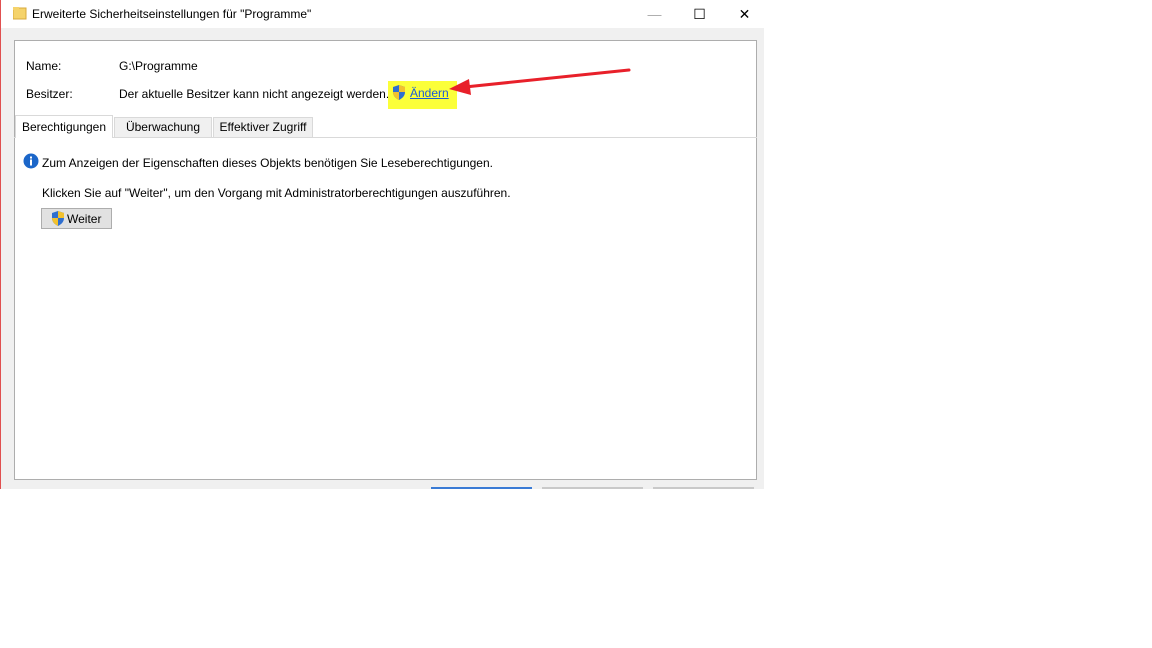  Describe the element at coordinates (699, 14) in the screenshot. I see `maximize-button: ☐` at that location.